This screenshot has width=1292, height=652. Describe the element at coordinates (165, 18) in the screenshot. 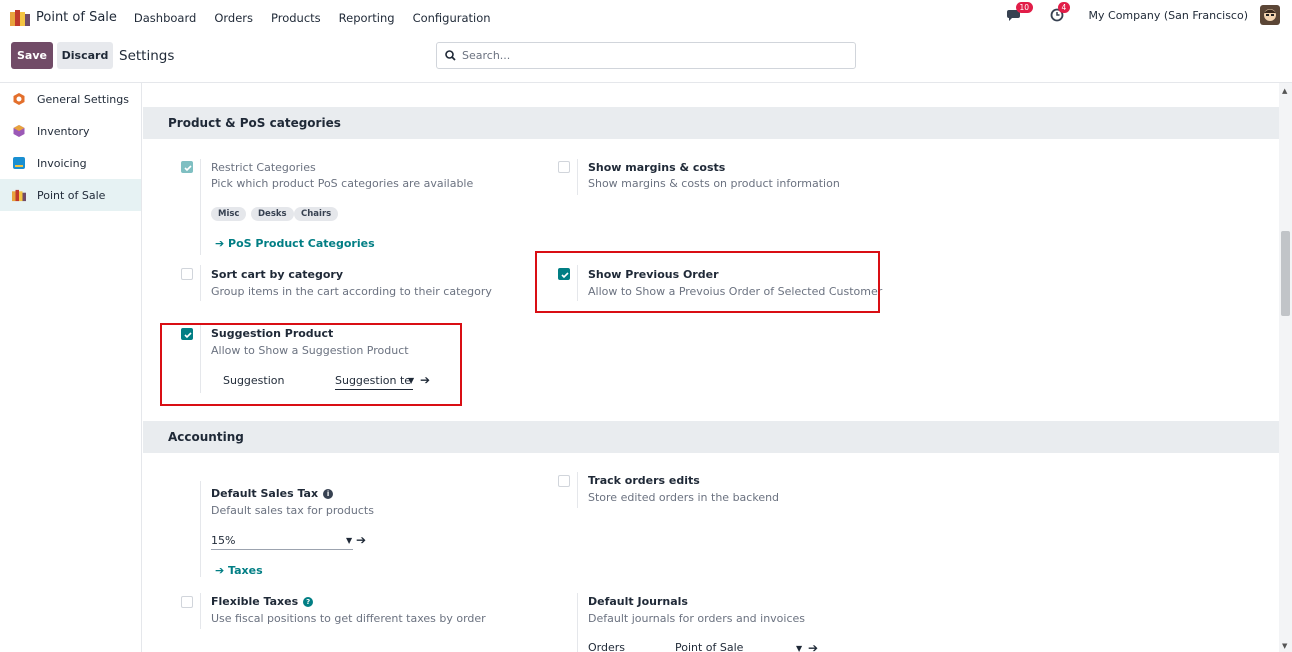

I see `menu-dashboard: Dashboard` at that location.